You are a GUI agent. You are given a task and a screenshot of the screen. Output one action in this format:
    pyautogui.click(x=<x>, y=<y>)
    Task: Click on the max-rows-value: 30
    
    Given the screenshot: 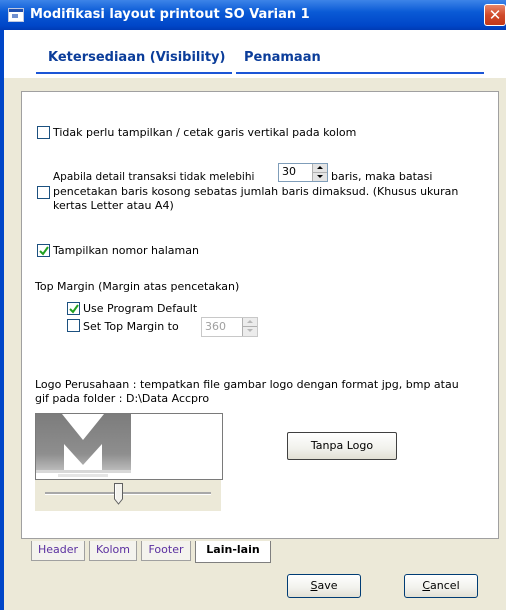 What is the action you would take?
    pyautogui.click(x=289, y=171)
    